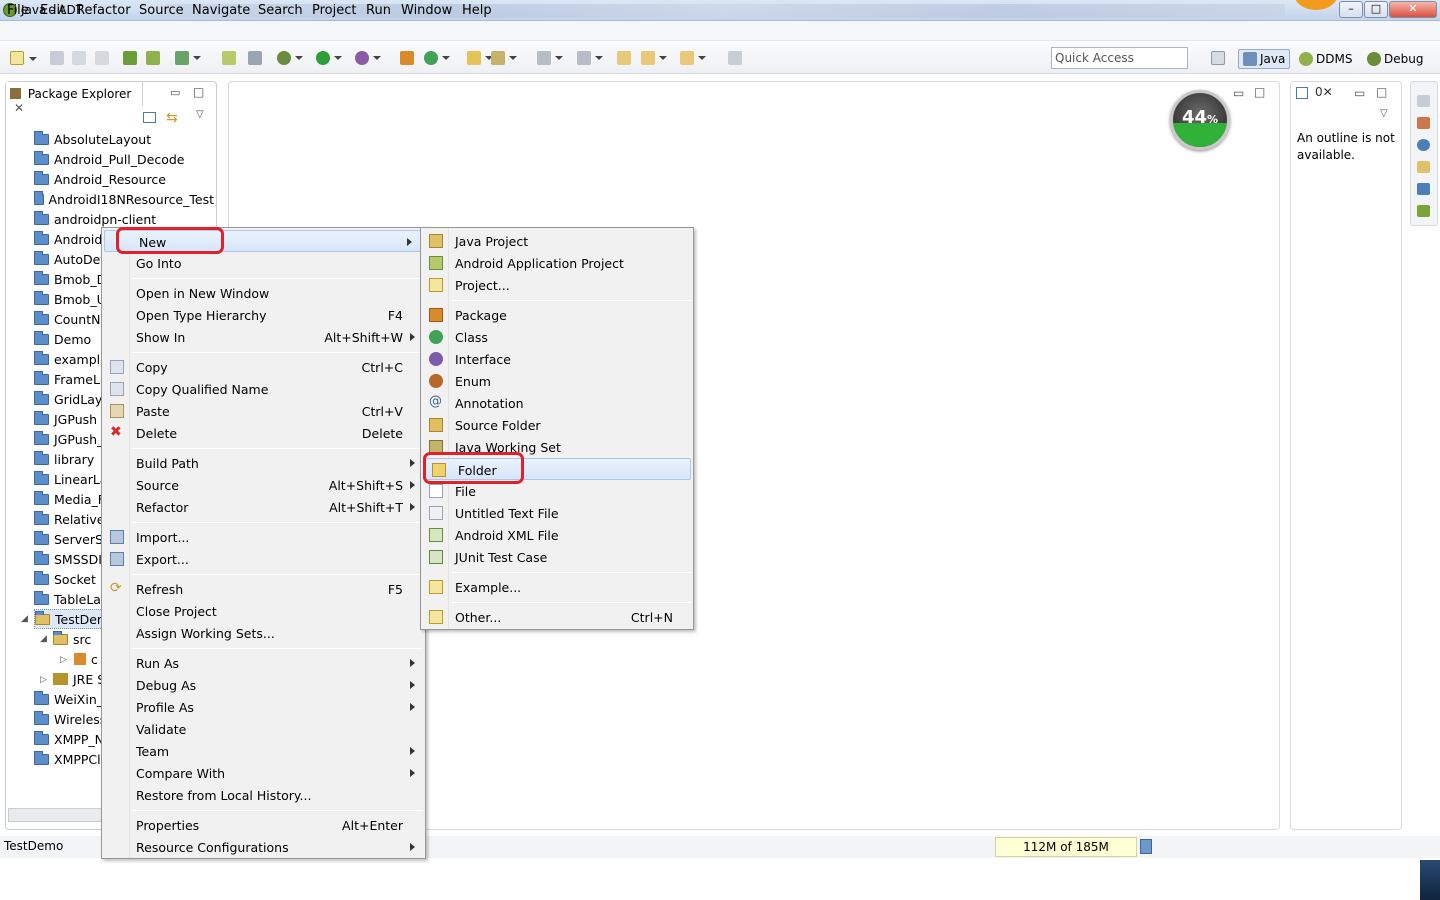 This screenshot has width=1440, height=900. I want to click on new-java-package-icon, so click(407, 58).